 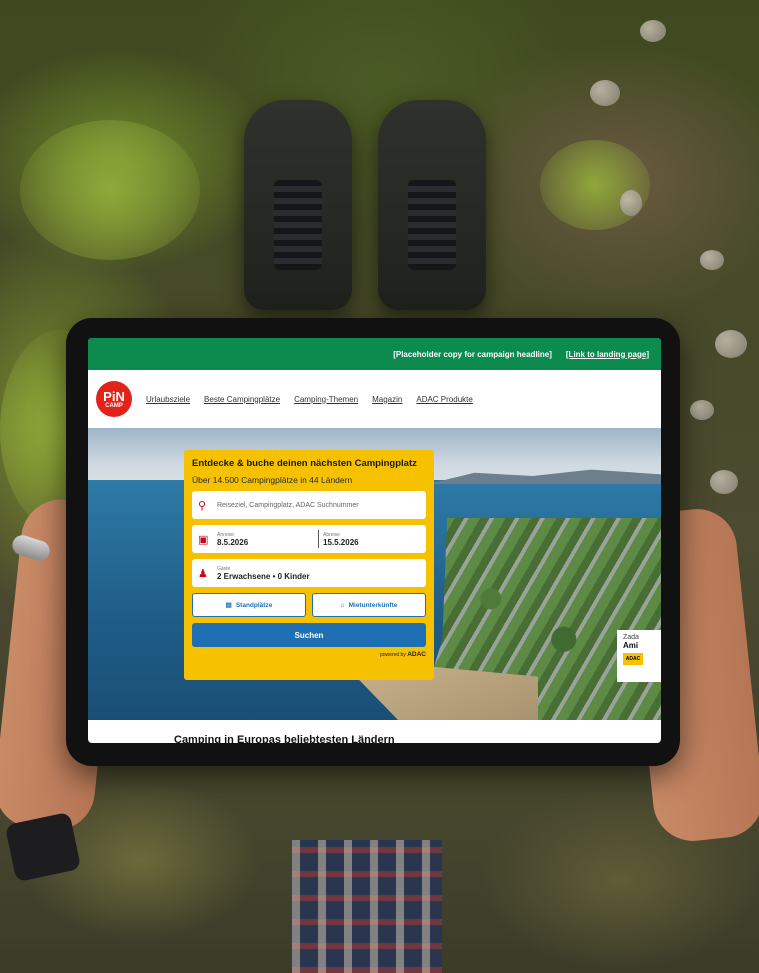 I want to click on nav-link-beste-campingplaetze: Beste Campingplätze, so click(x=242, y=399).